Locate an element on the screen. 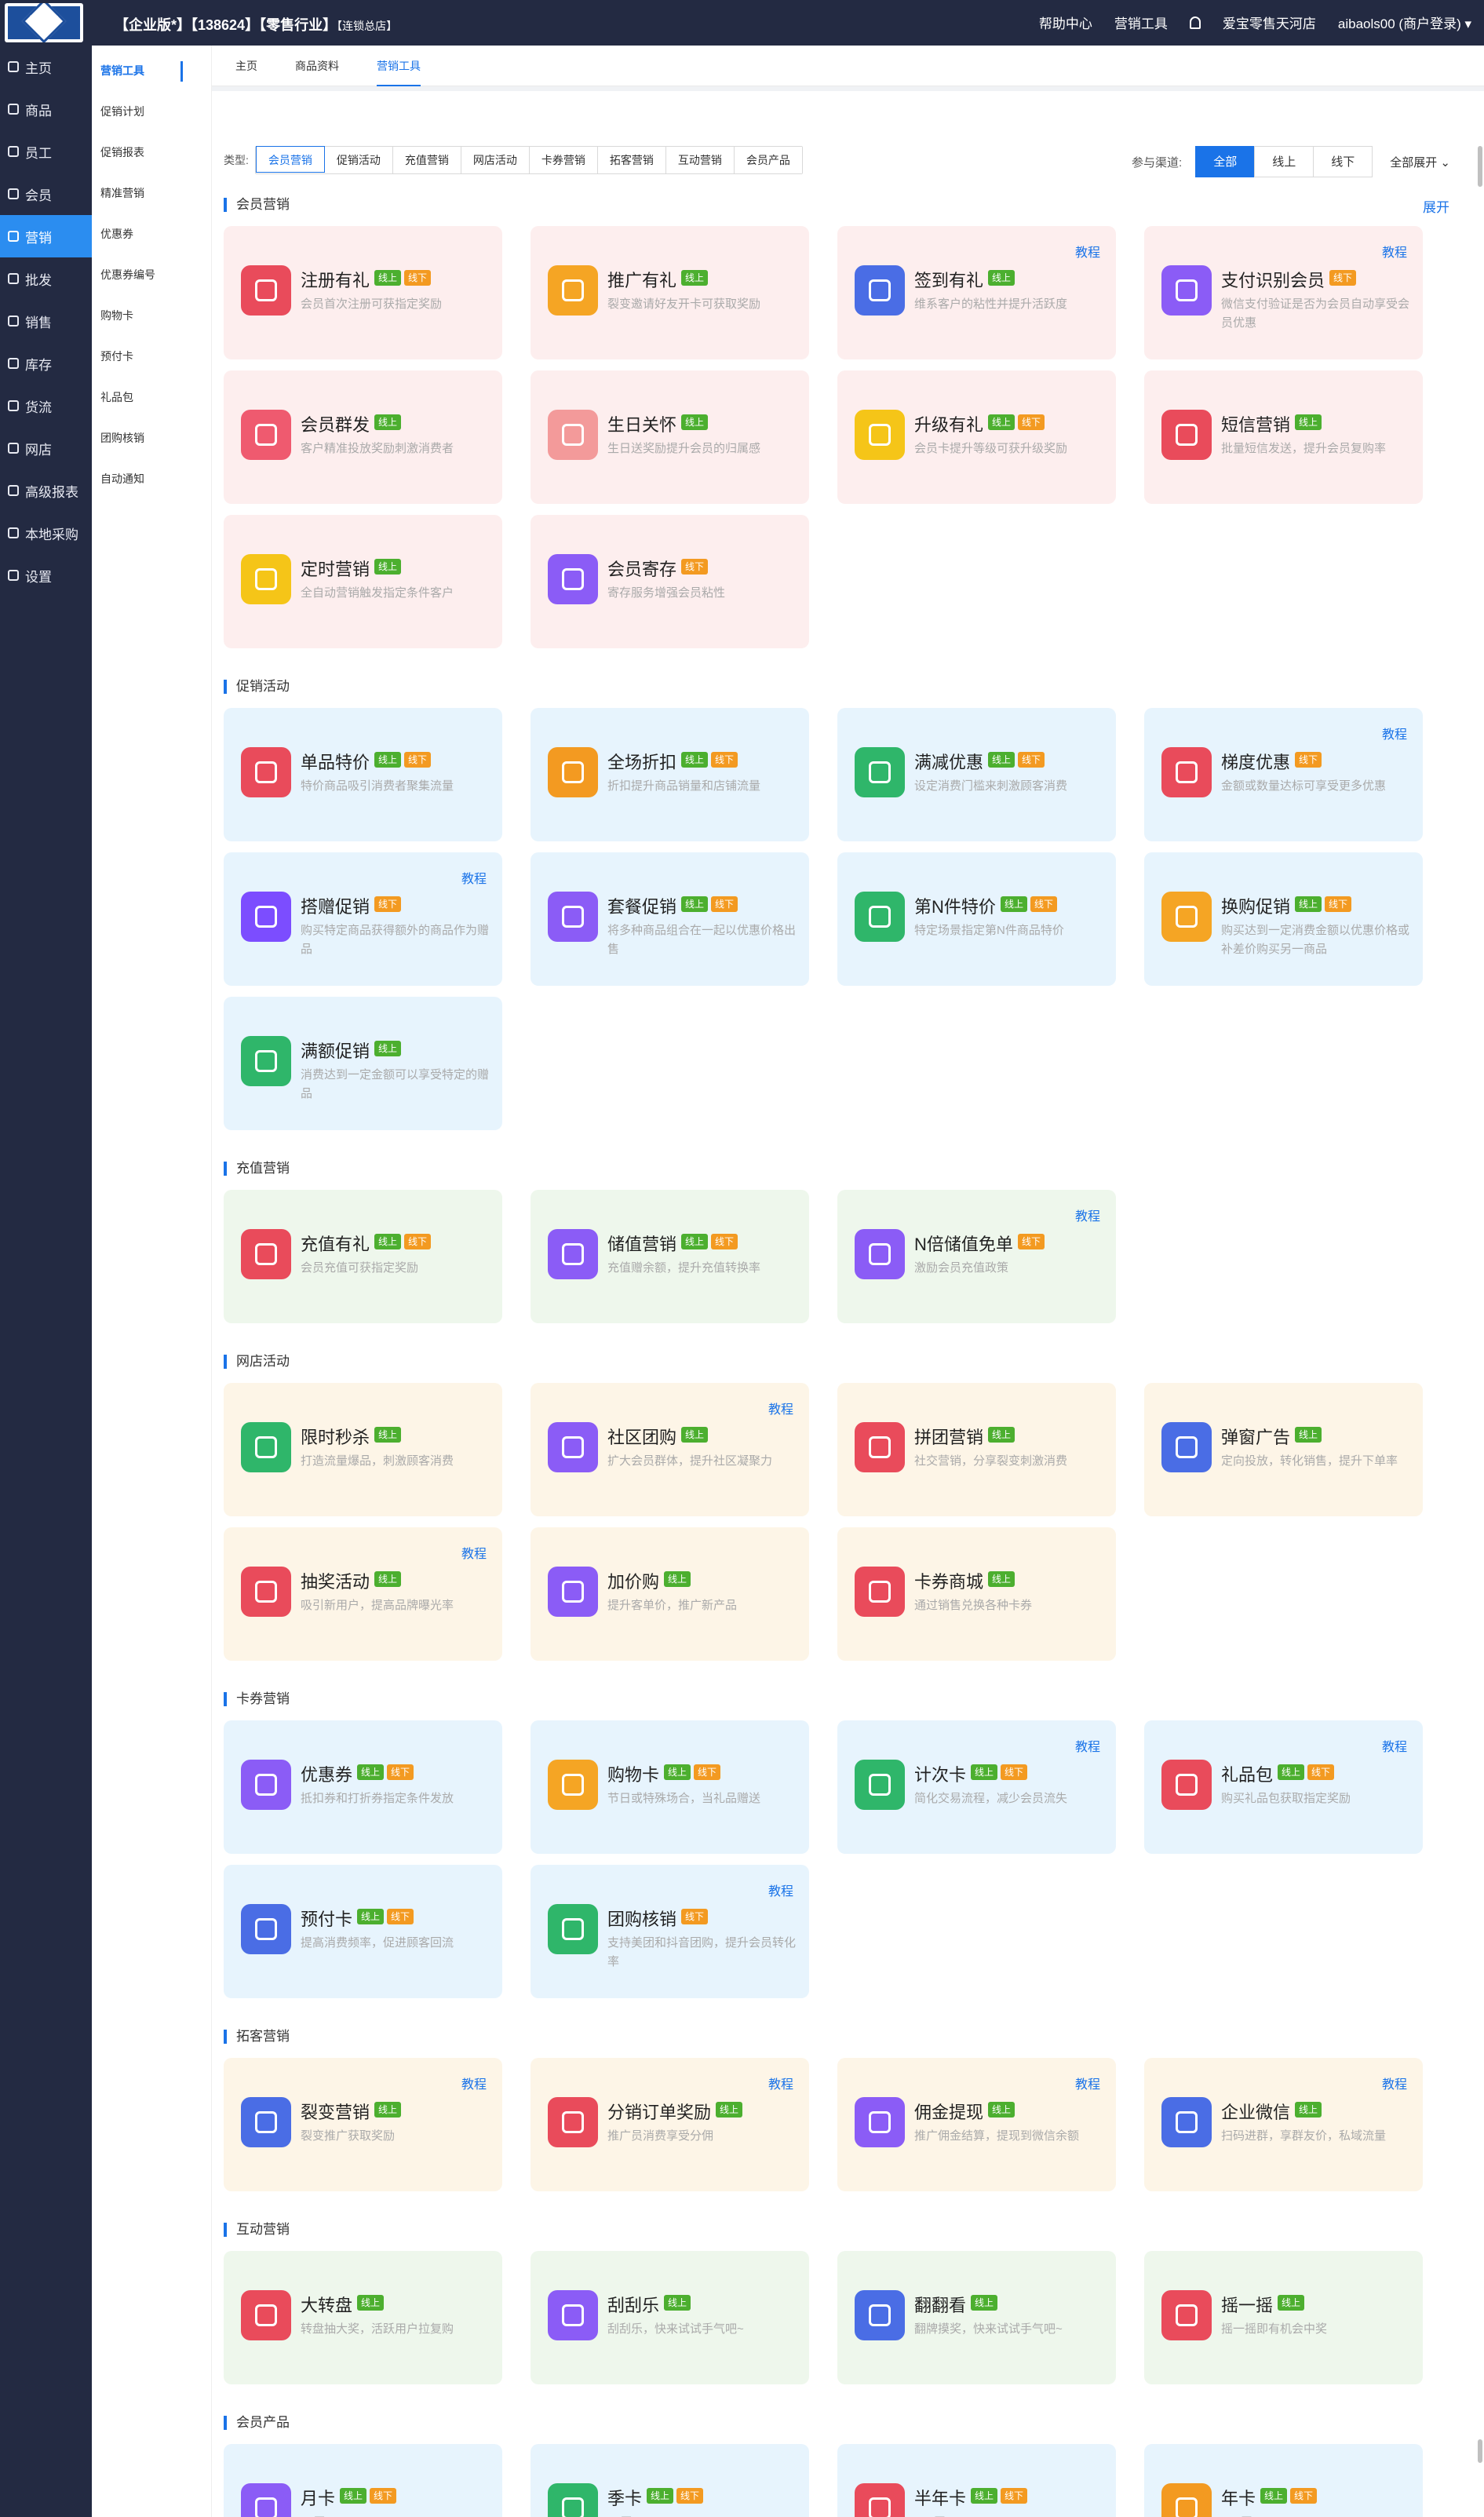  tool-card: 推广有礼 线上 裂变邀请好友开卡可获取奖励 is located at coordinates (670, 292).